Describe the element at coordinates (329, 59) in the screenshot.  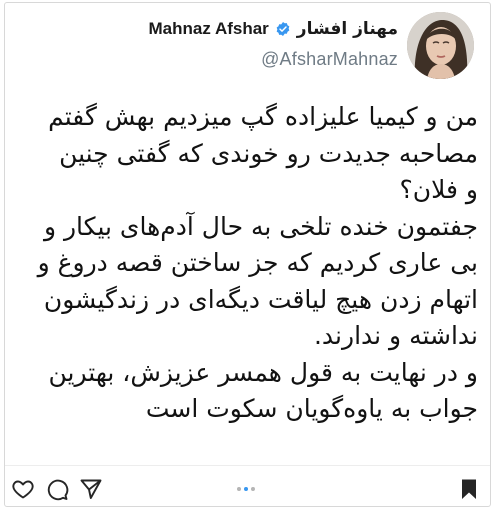
I see `author-handle: @AfsharMahnaz` at that location.